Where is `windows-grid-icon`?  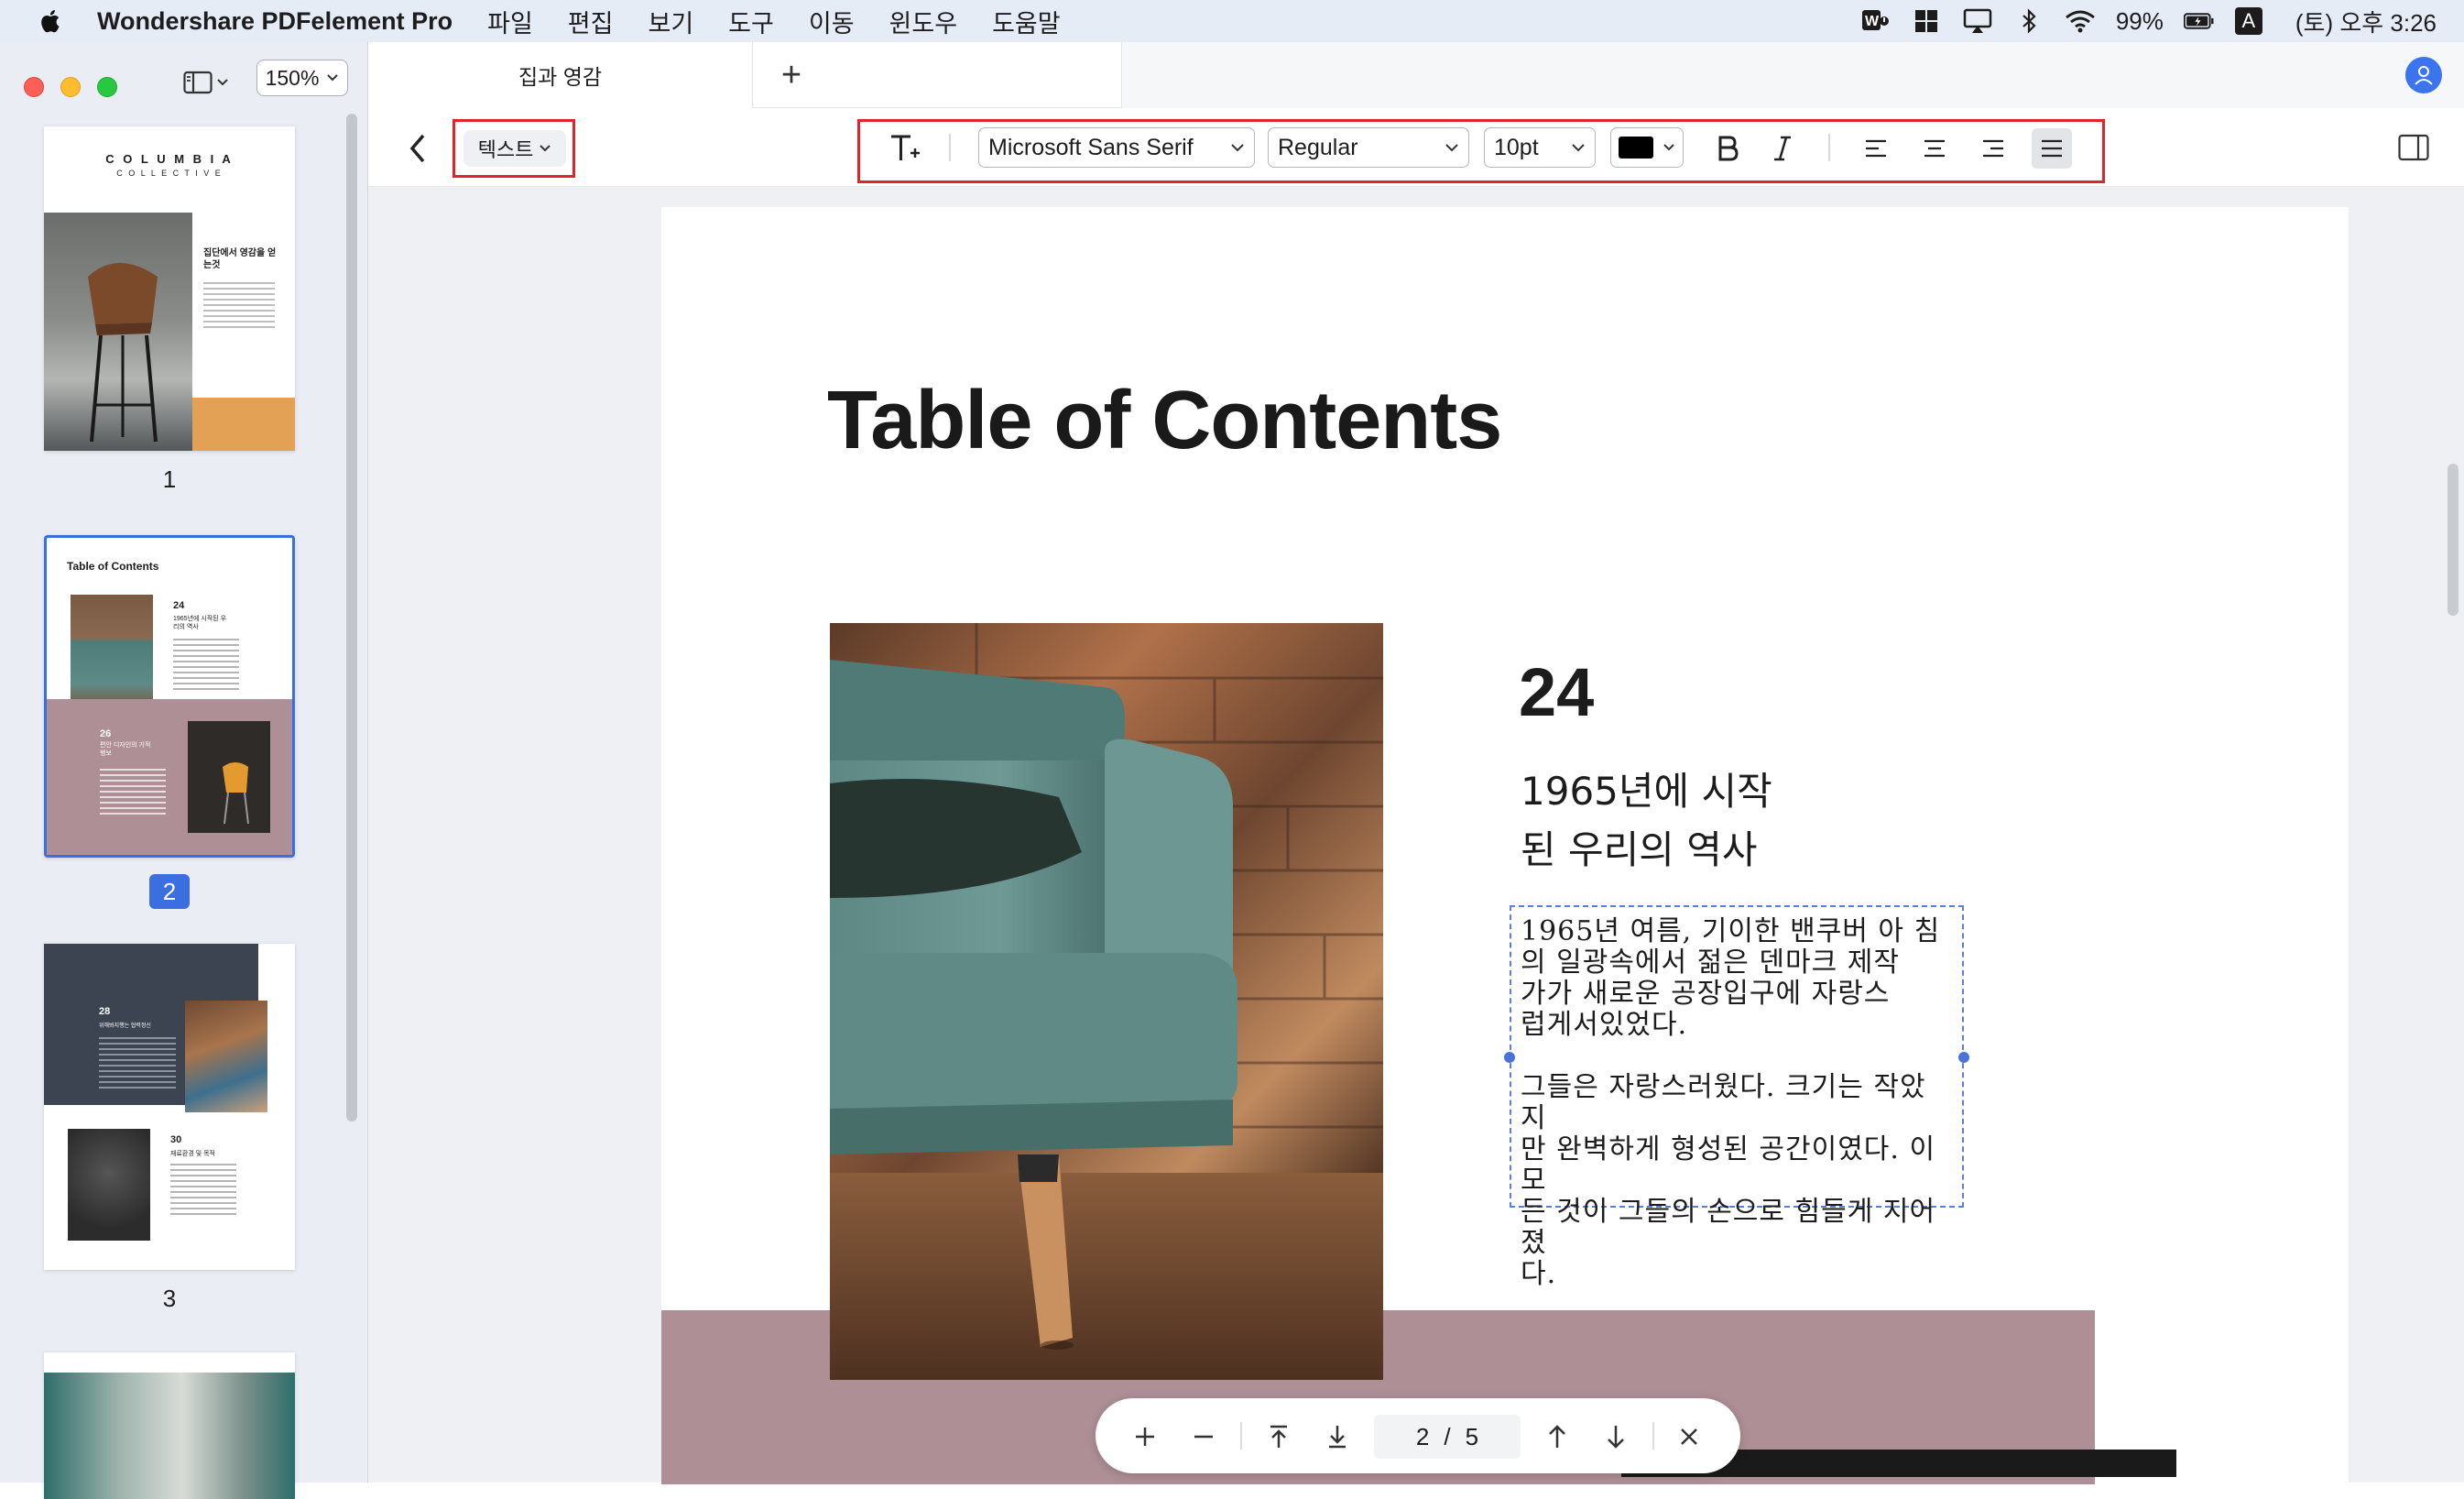
windows-grid-icon is located at coordinates (1926, 21).